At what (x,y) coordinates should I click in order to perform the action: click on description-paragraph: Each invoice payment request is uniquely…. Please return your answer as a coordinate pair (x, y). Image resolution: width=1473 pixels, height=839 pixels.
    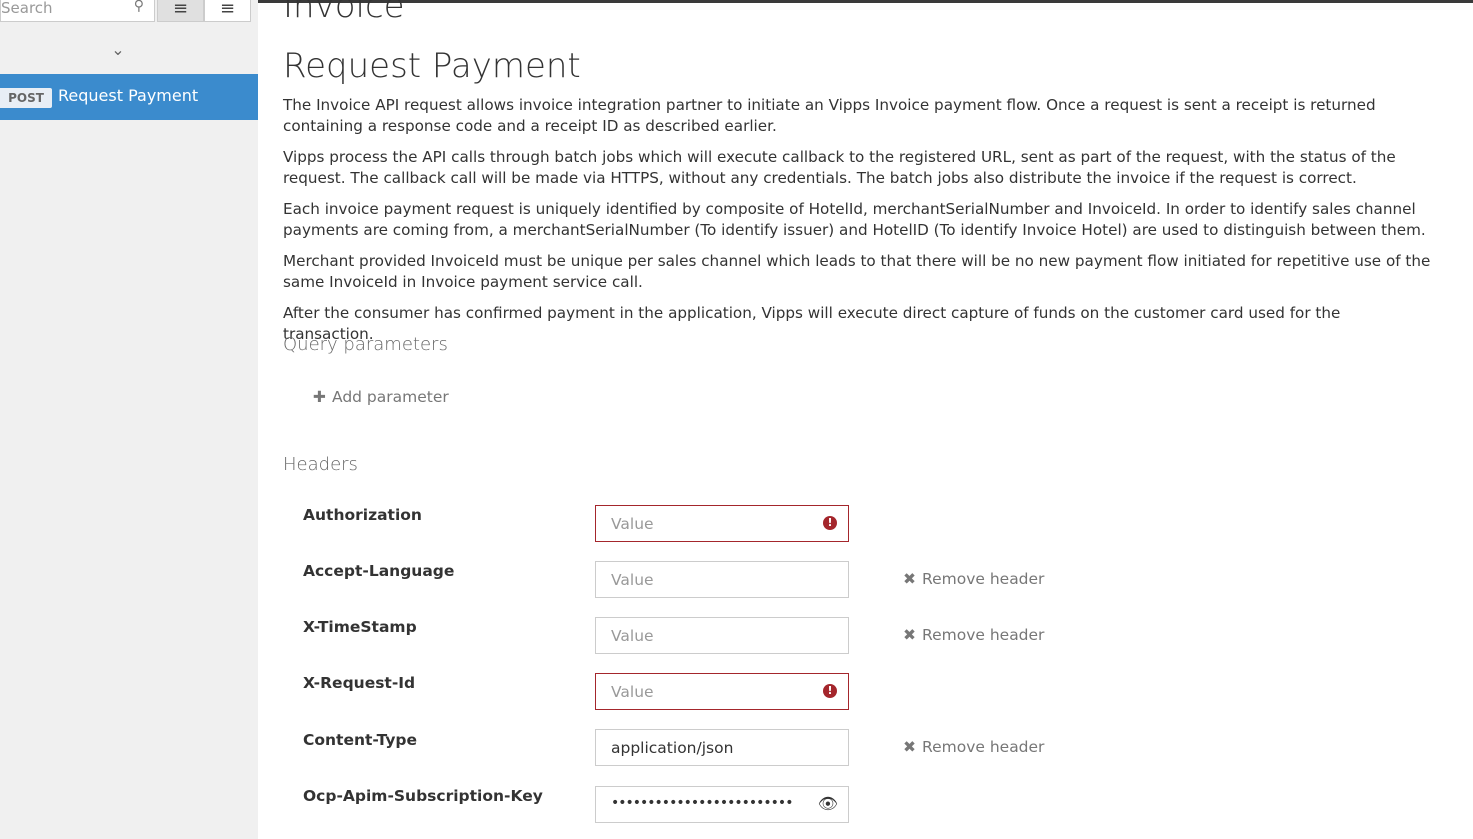
    Looking at the image, I should click on (854, 219).